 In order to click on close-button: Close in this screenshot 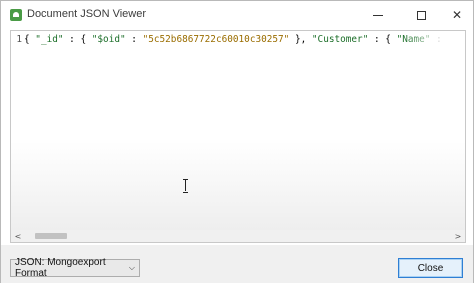, I will do `click(430, 268)`.